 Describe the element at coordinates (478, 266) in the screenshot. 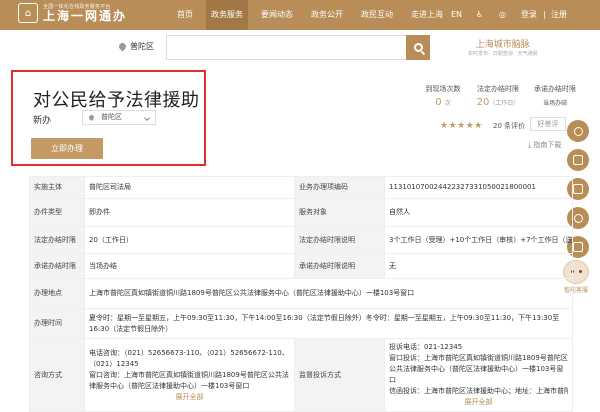

I see `row-value: 无` at that location.